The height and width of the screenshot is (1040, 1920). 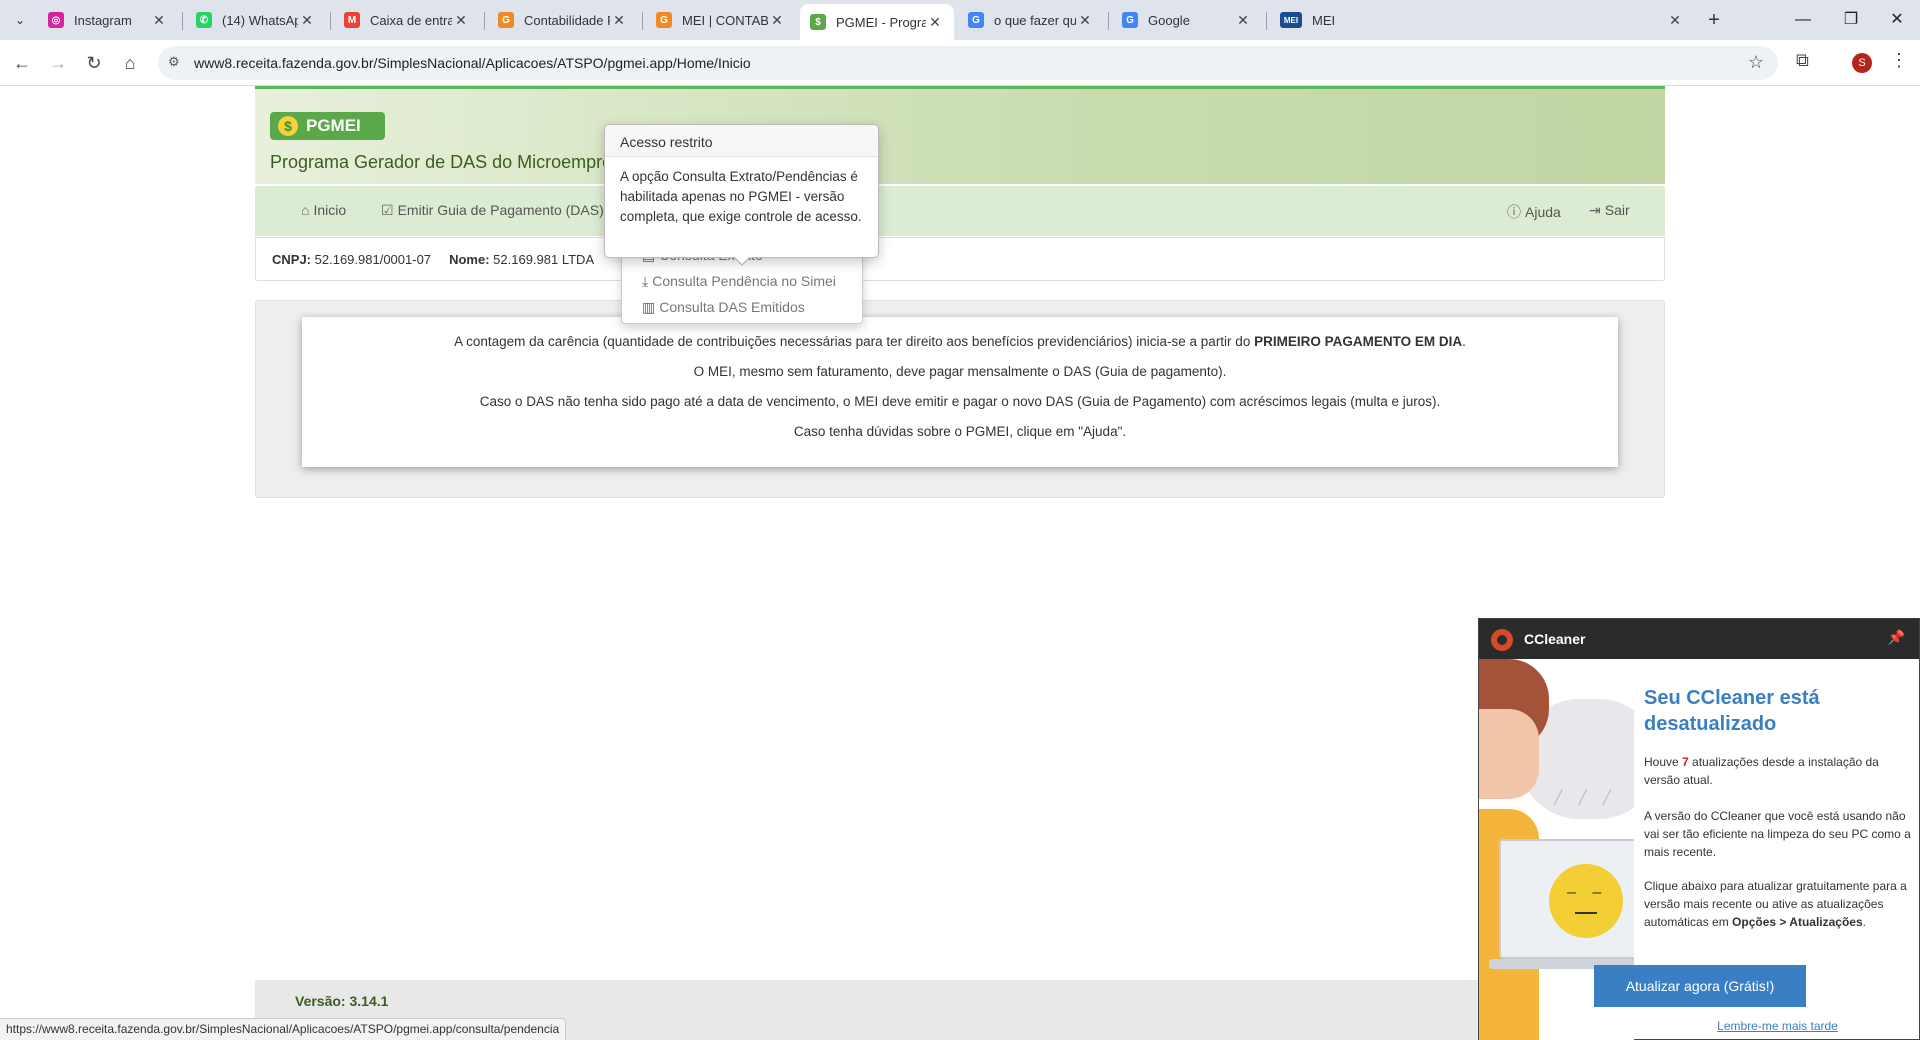 What do you see at coordinates (741, 141) in the screenshot?
I see `popover-title: Acesso restrito` at bounding box center [741, 141].